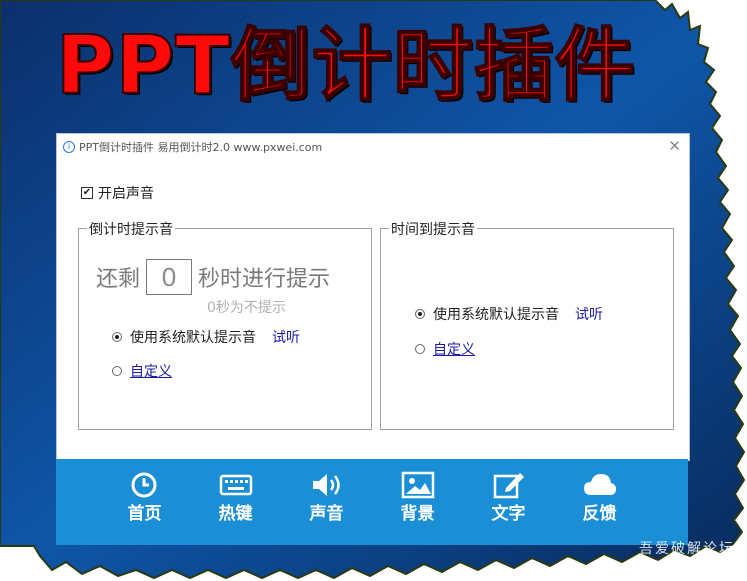 Image resolution: width=747 pixels, height=581 pixels. I want to click on countdown-custom-link: 自定义, so click(151, 371).